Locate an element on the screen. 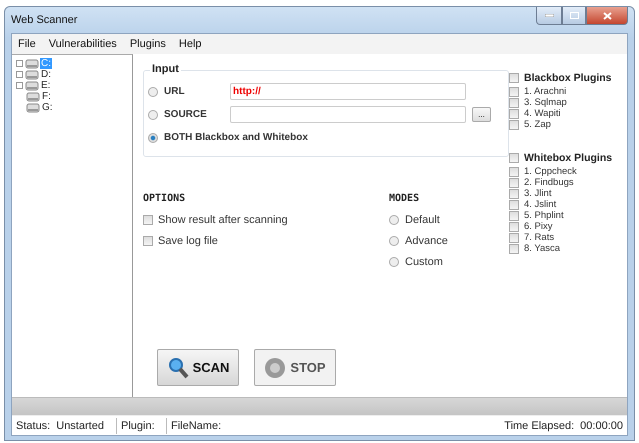  checkbox-label: 2. Findbugs is located at coordinates (549, 182).